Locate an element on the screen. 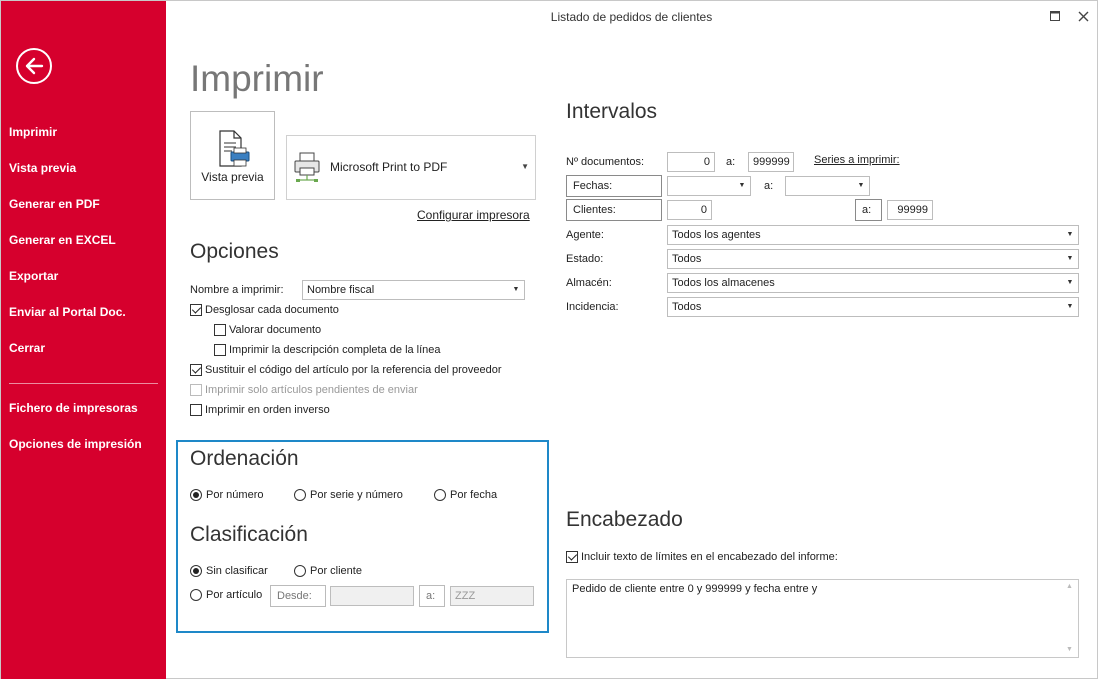 The image size is (1098, 679). check-desglosar: Desglosar cada documento is located at coordinates (264, 310).